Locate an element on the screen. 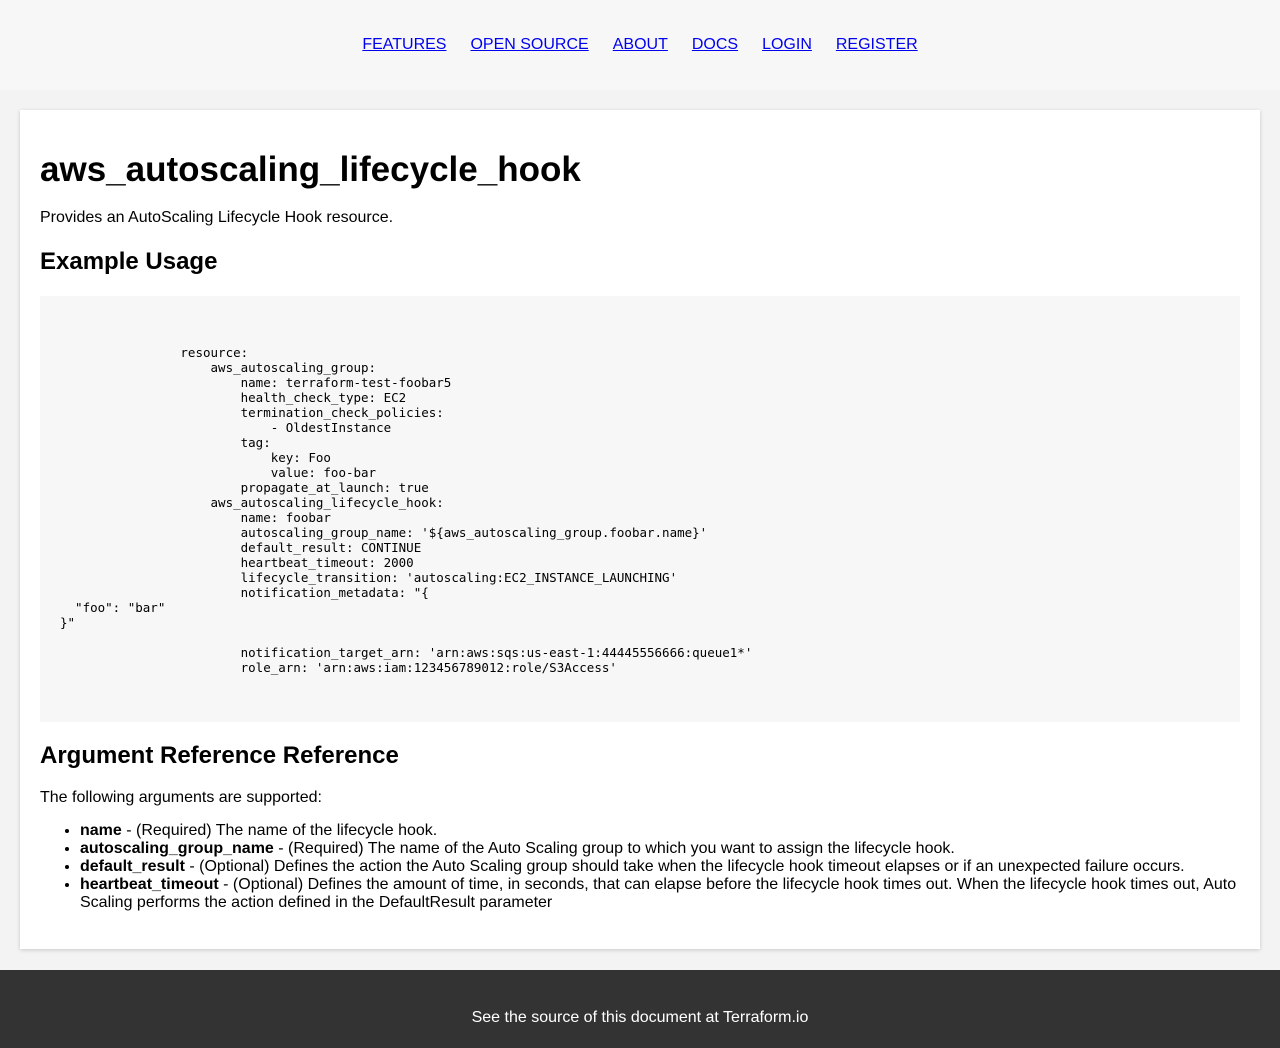 Image resolution: width=1280 pixels, height=1048 pixels. nav-link-open-source: OPEN SOURCE is located at coordinates (529, 45).